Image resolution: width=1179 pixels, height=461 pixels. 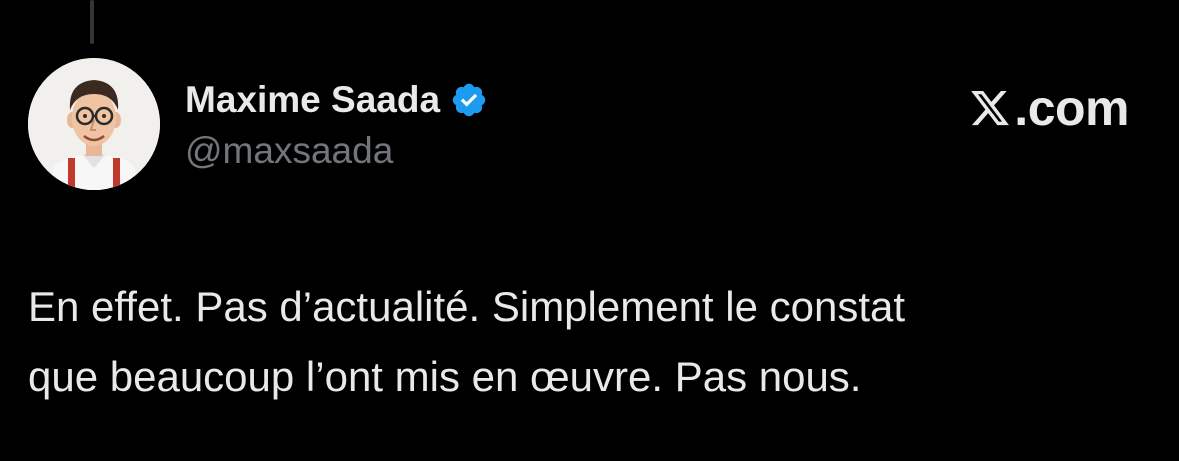 I want to click on avatar-portrait-icon, so click(x=94, y=124).